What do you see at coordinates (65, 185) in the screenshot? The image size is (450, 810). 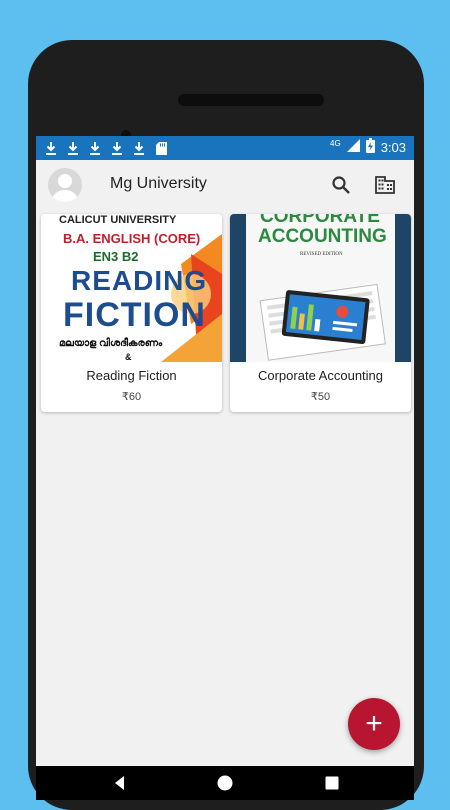 I see `avatar-placeholder-icon` at bounding box center [65, 185].